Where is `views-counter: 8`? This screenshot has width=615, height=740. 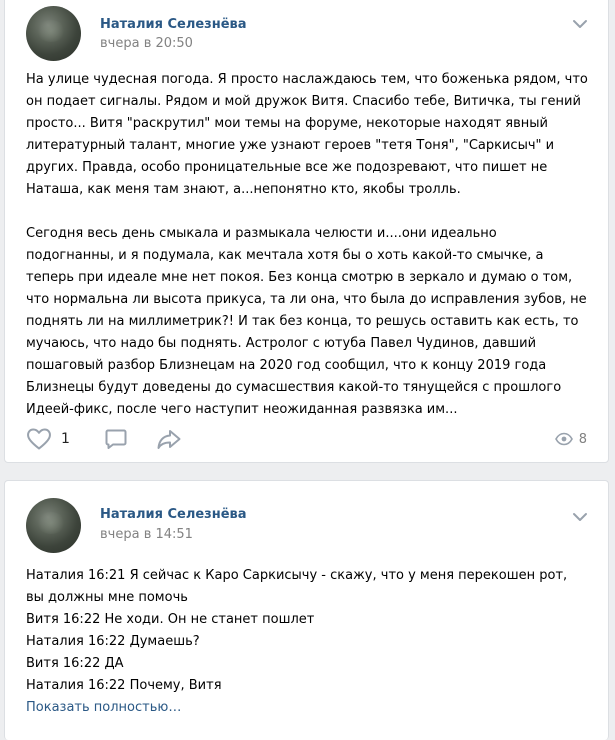
views-counter: 8 is located at coordinates (570, 439).